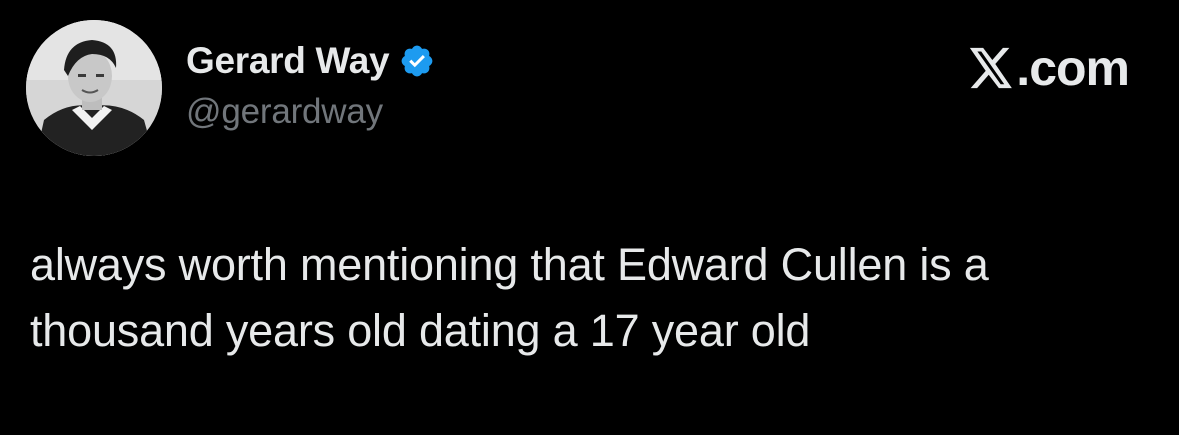  I want to click on user-handle: @gerardway, so click(284, 112).